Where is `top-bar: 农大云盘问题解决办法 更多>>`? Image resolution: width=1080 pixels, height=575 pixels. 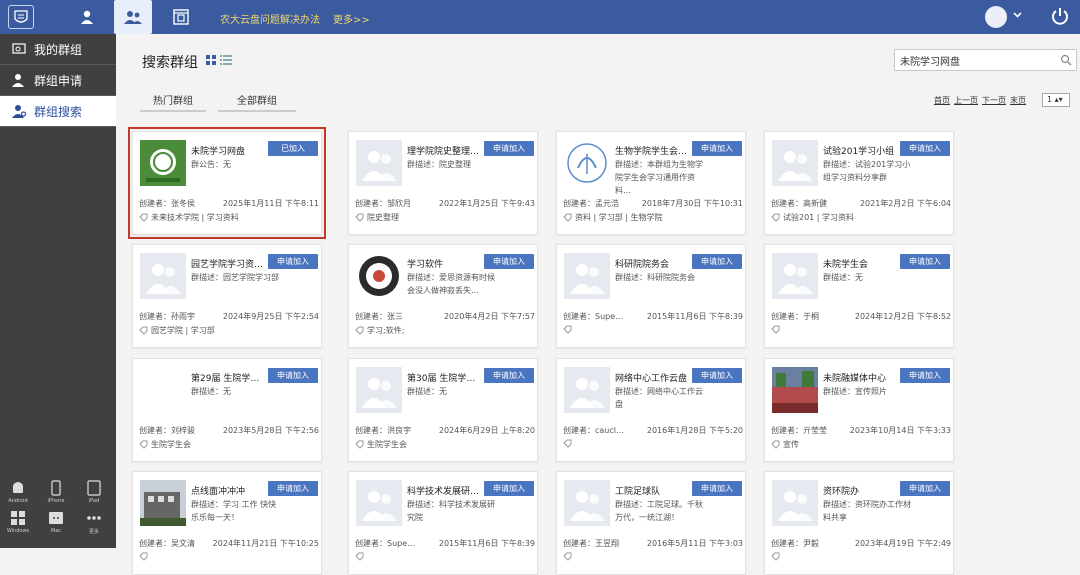 top-bar: 农大云盘问题解决办法 更多>> is located at coordinates (540, 17).